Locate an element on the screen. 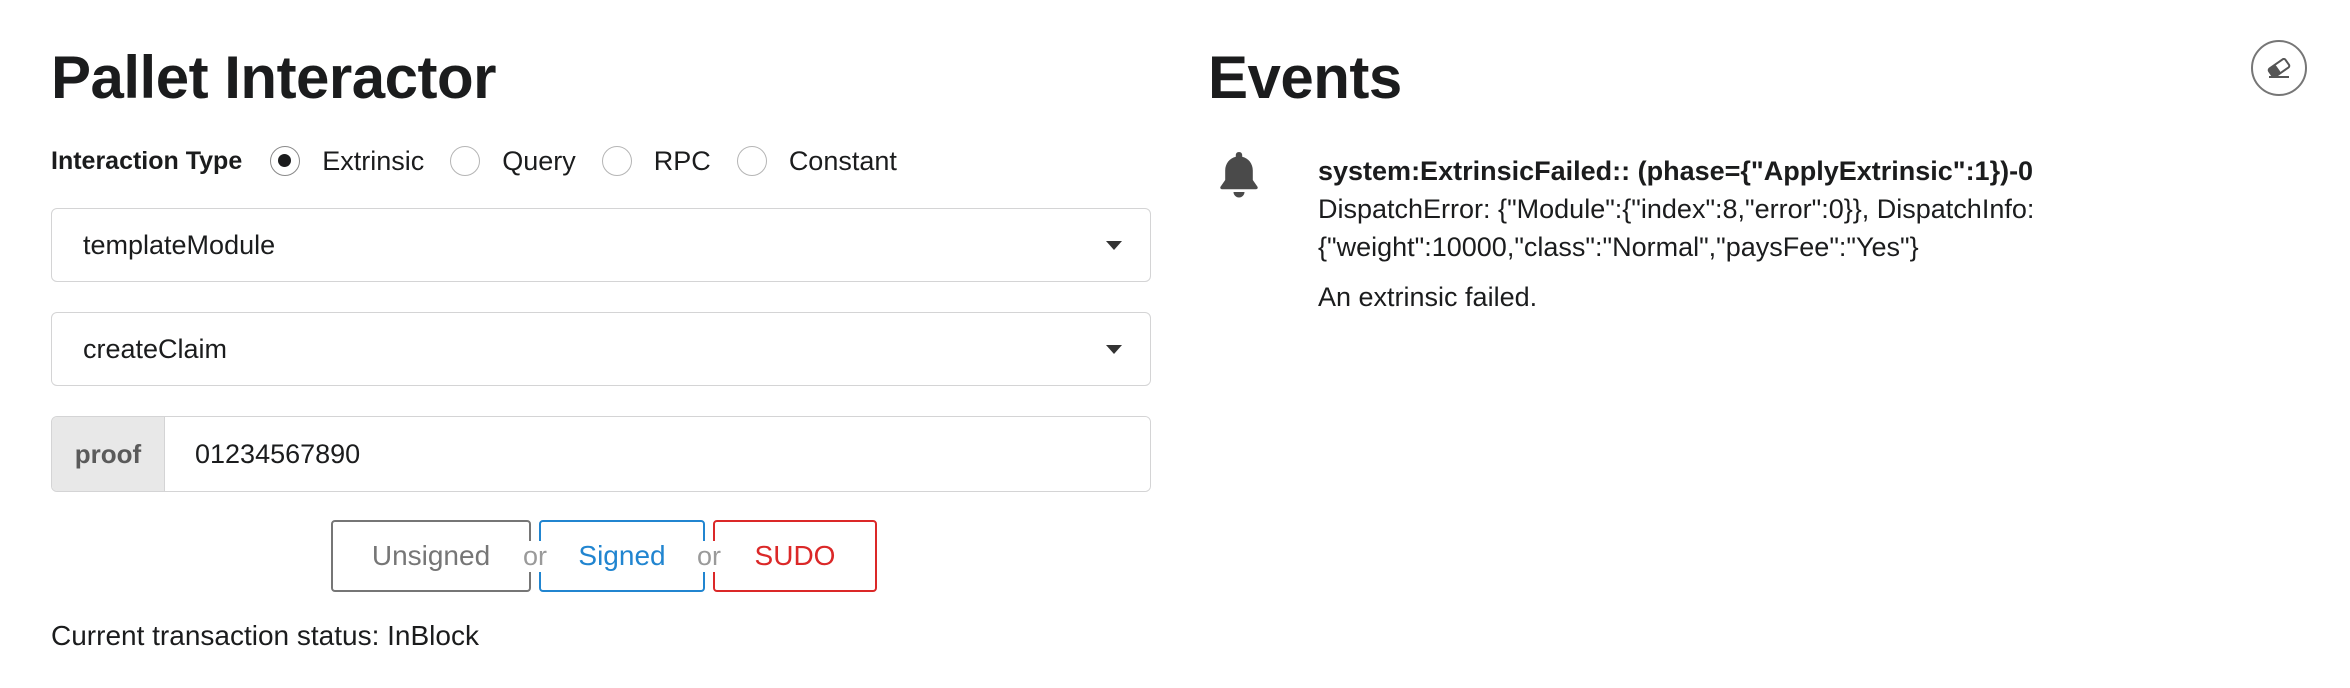 This screenshot has width=2350, height=688. events-title: Events is located at coordinates (1305, 77).